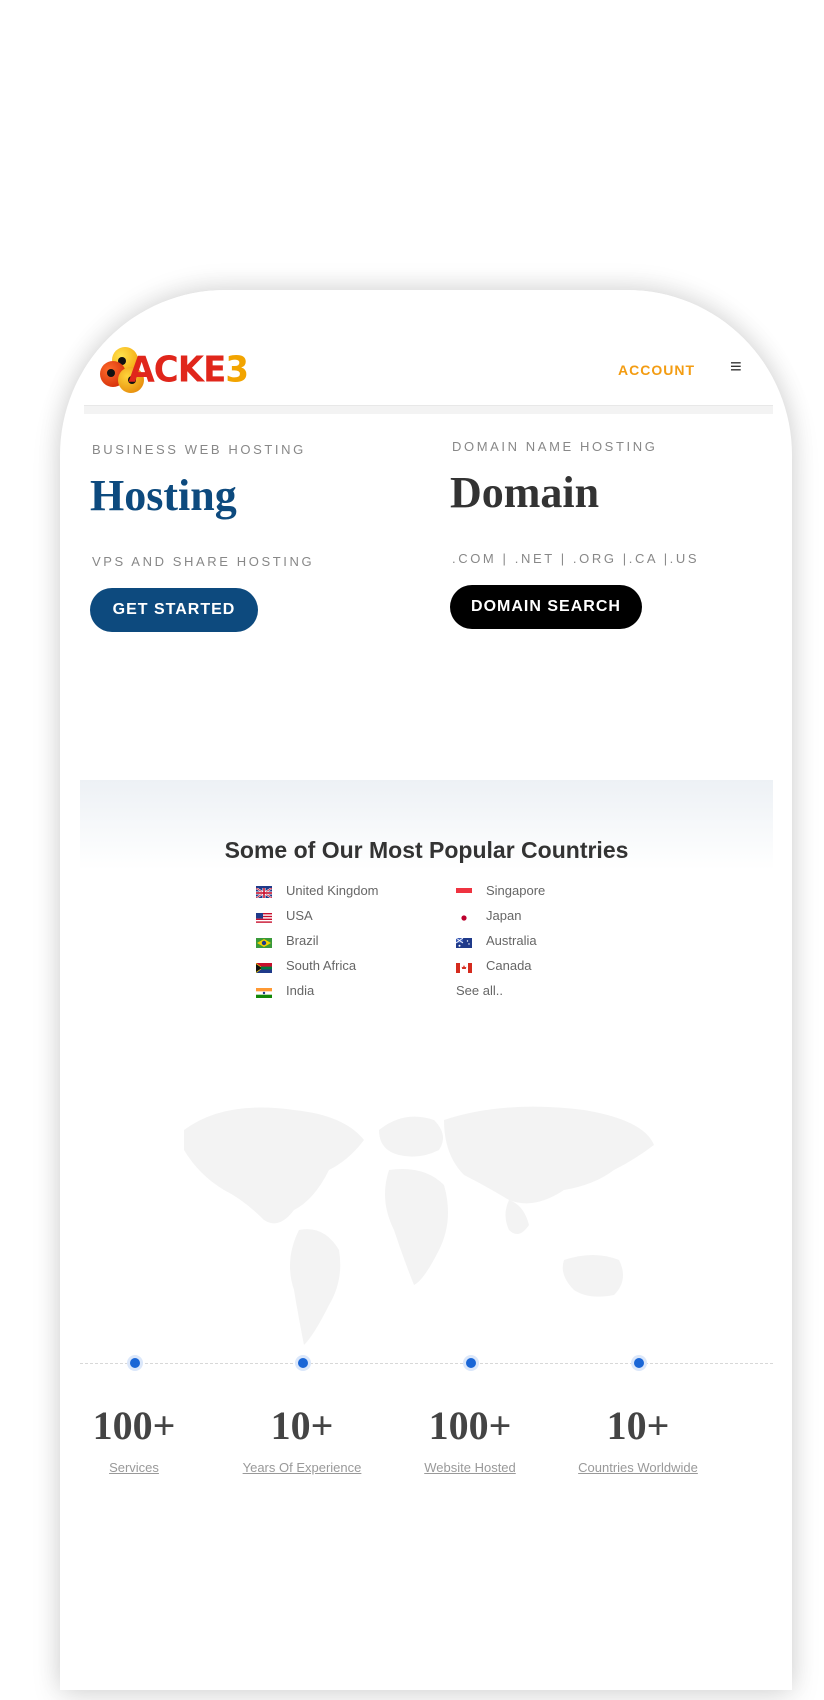 Image resolution: width=824 pixels, height=1700 pixels. I want to click on country-item: Brazil, so click(287, 940).